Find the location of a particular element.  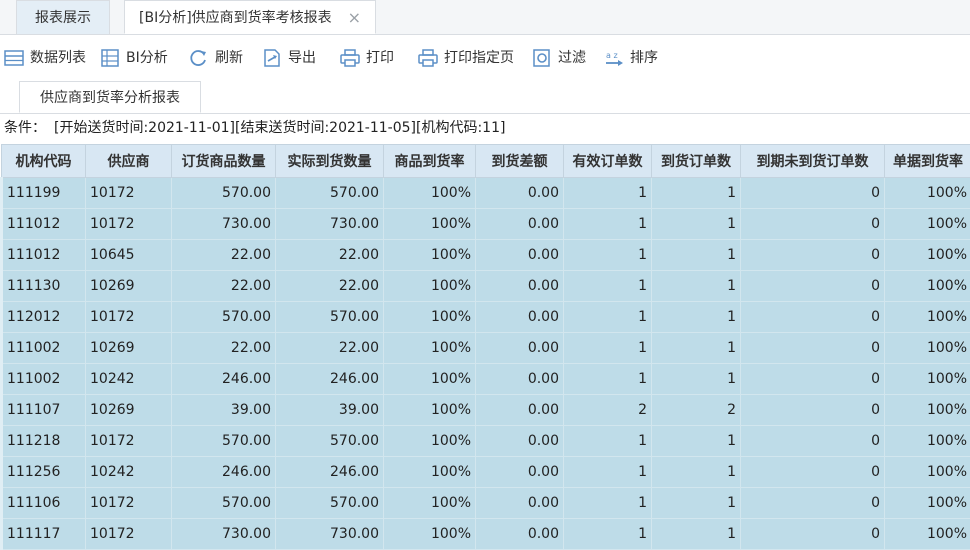

table-row: 111012 10645 22.00 22.00 100% 0.00 1 1 0 100% is located at coordinates (485, 255).